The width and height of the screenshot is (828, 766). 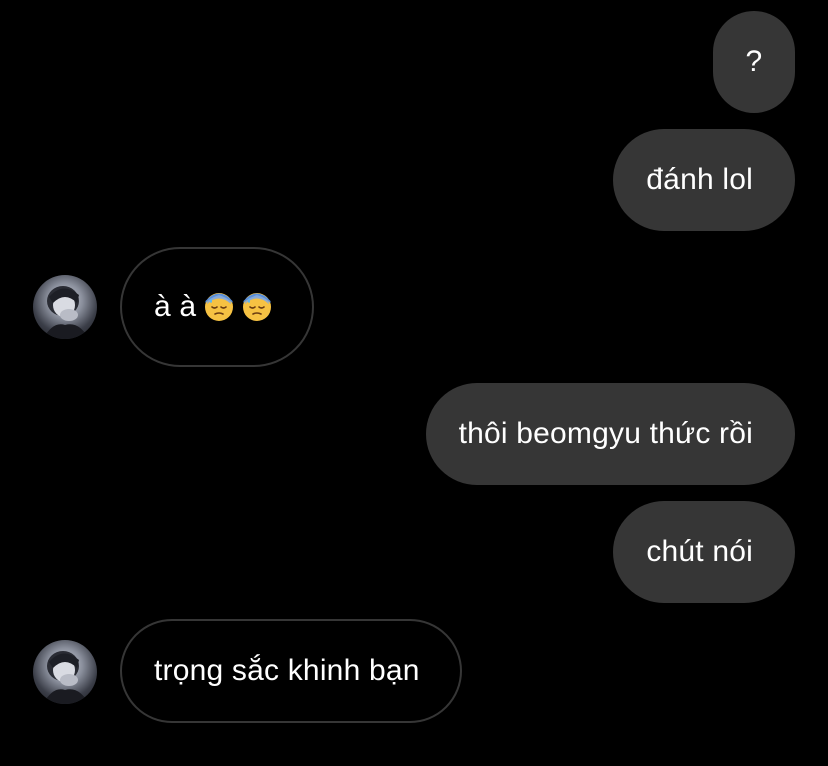 I want to click on message-bubble-received: trọng sắc khinh bạn, so click(x=291, y=671).